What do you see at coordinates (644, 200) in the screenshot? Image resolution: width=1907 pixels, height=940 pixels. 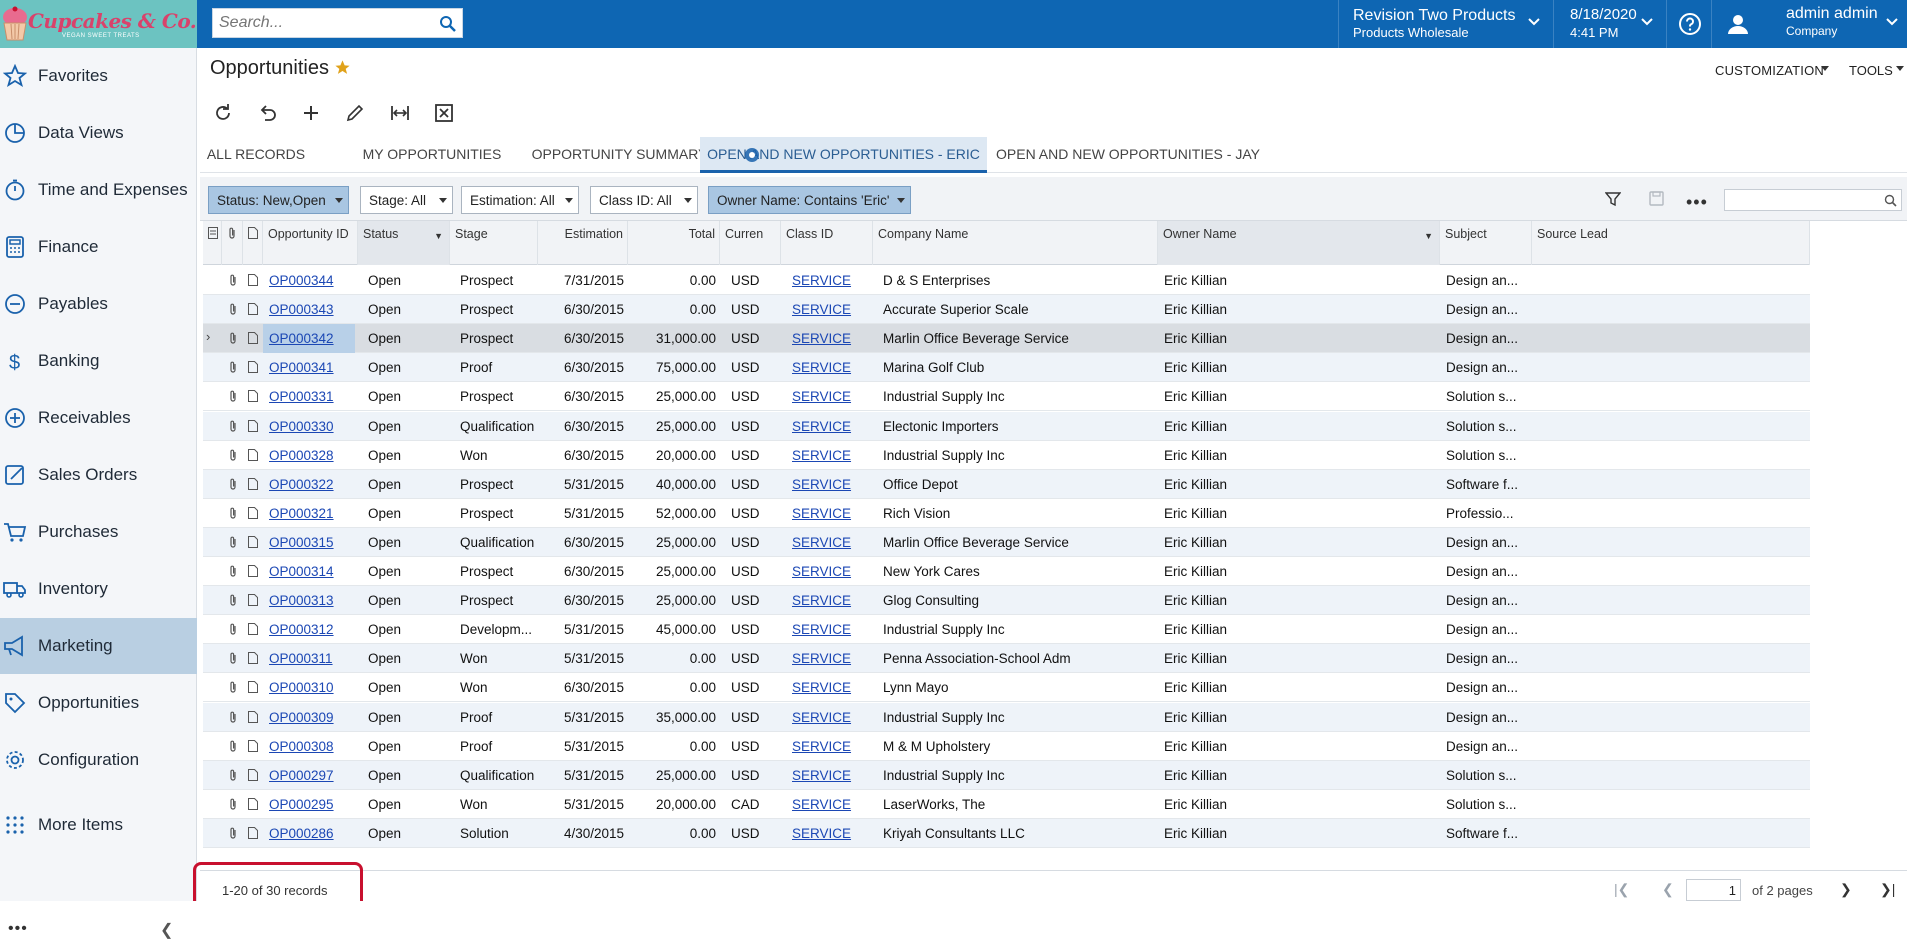 I see `filter-class-id: Class ID: All` at bounding box center [644, 200].